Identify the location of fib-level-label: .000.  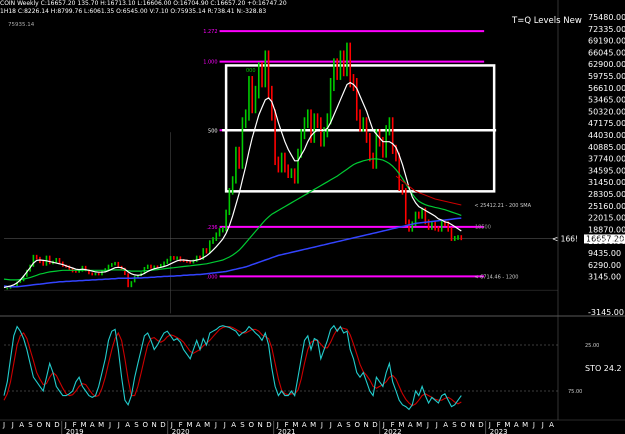
(211, 277).